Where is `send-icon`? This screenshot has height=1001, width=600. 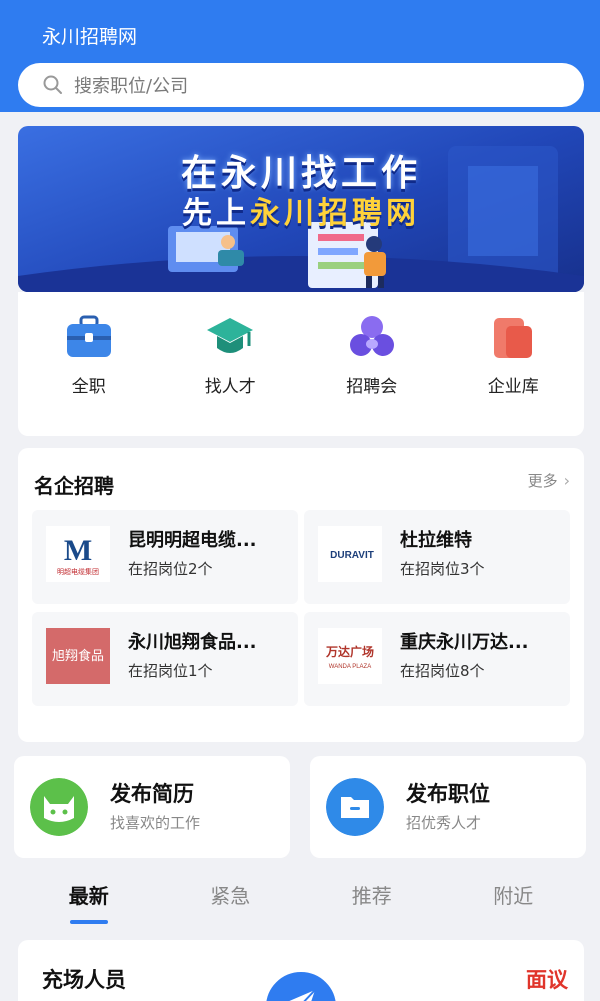
send-icon is located at coordinates (302, 995).